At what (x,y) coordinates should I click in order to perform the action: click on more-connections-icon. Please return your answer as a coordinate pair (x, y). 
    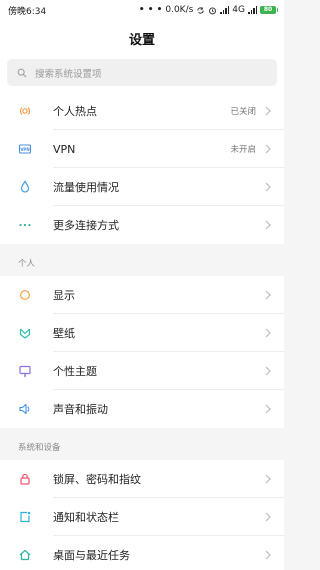
    Looking at the image, I should click on (25, 225).